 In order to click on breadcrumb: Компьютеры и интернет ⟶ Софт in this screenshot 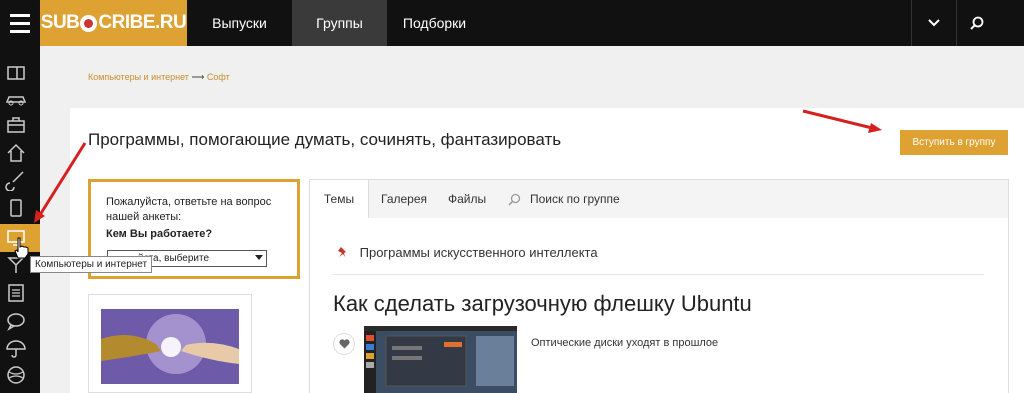, I will do `click(159, 77)`.